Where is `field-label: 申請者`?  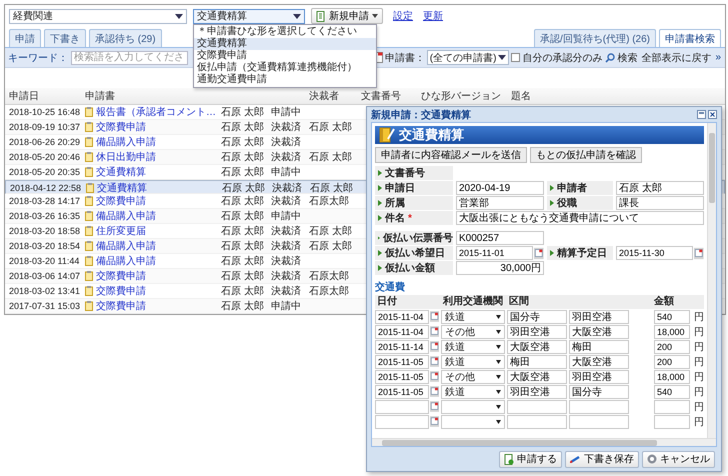 field-label: 申請者 is located at coordinates (580, 188).